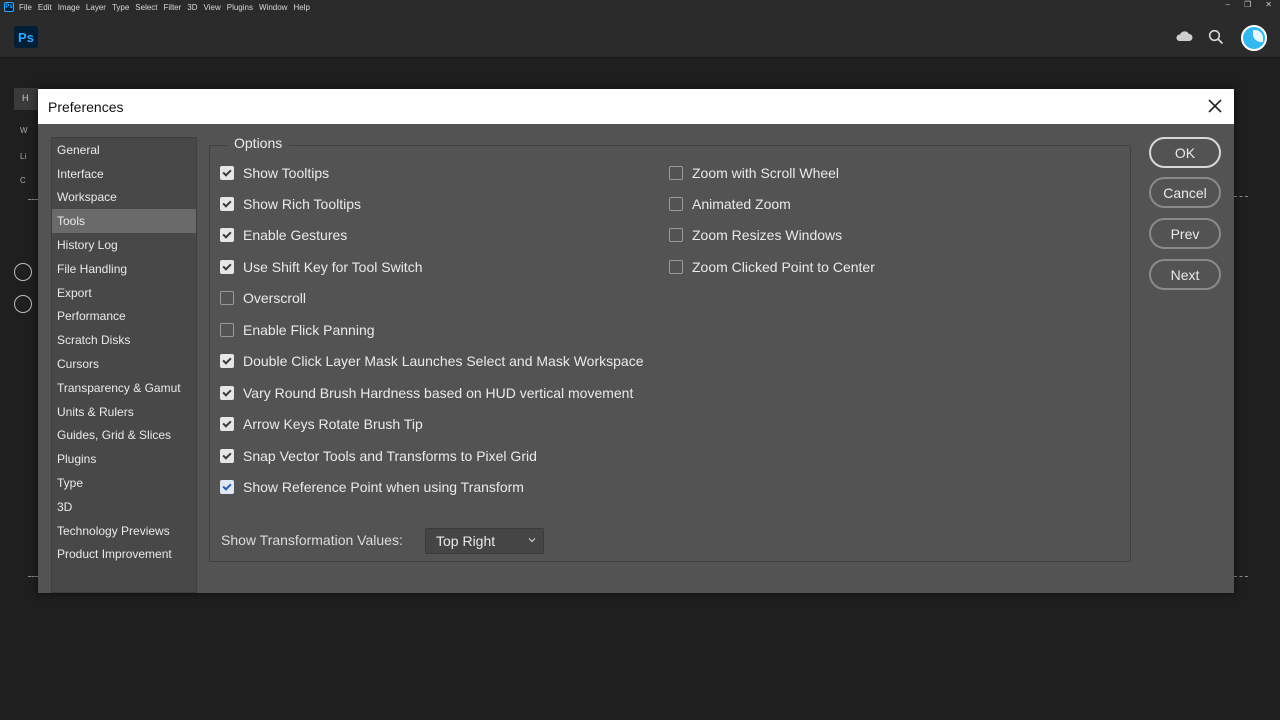 This screenshot has height=720, width=1280. What do you see at coordinates (321, 424) in the screenshot?
I see `option-arrow-keys-rotate-brush-tip: Arrow Keys Rotate Brush Tip` at bounding box center [321, 424].